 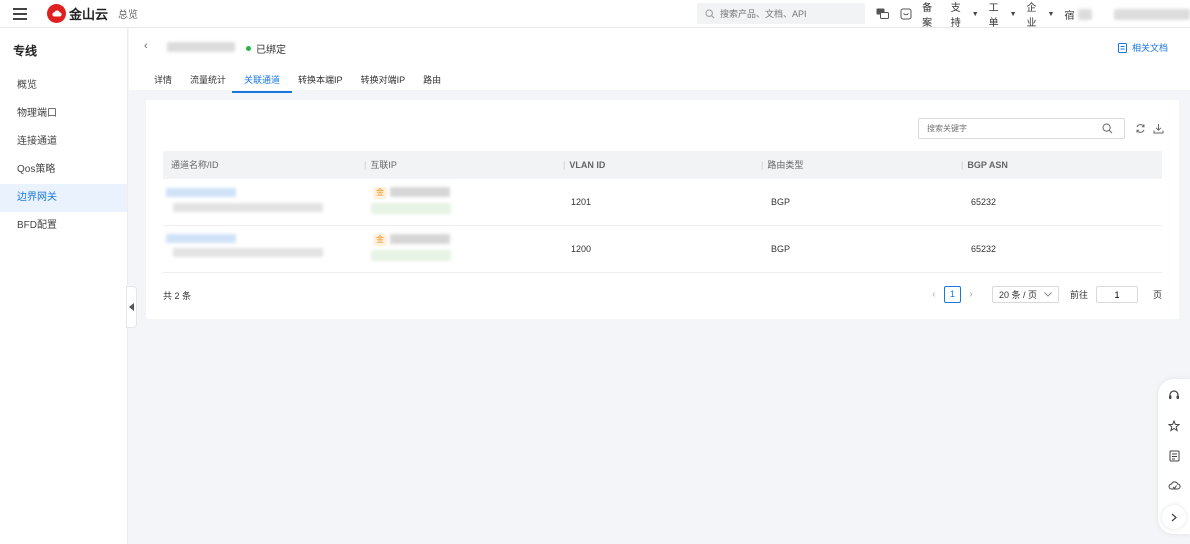 I want to click on document-icon, so click(x=1122, y=47).